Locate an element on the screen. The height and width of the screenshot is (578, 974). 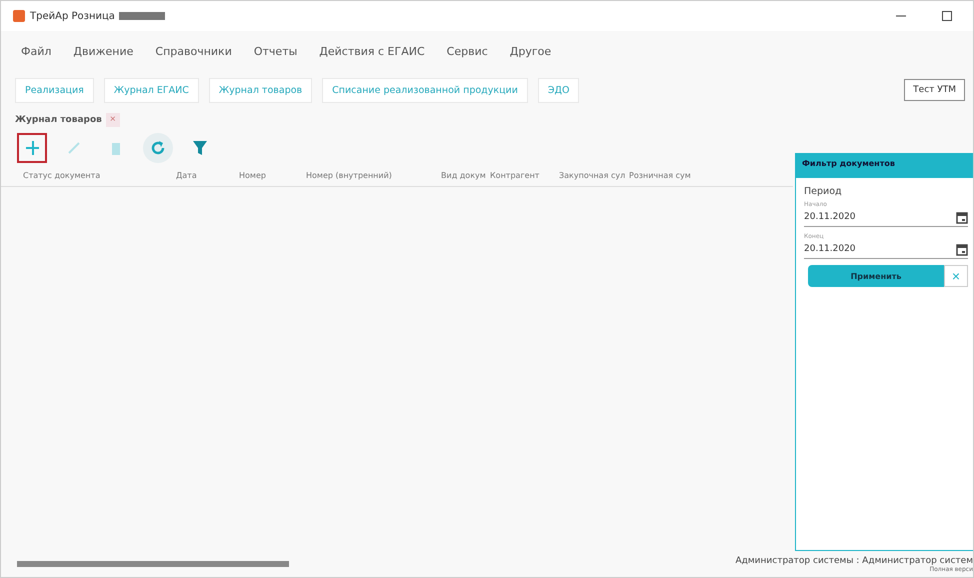
menu-item: Файл is located at coordinates (36, 58).